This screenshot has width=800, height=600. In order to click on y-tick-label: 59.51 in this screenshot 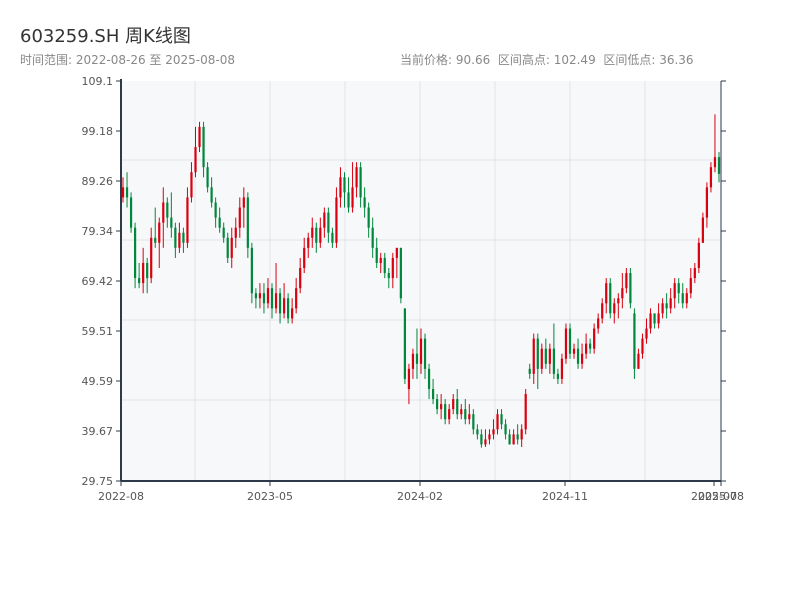, I will do `click(98, 331)`.